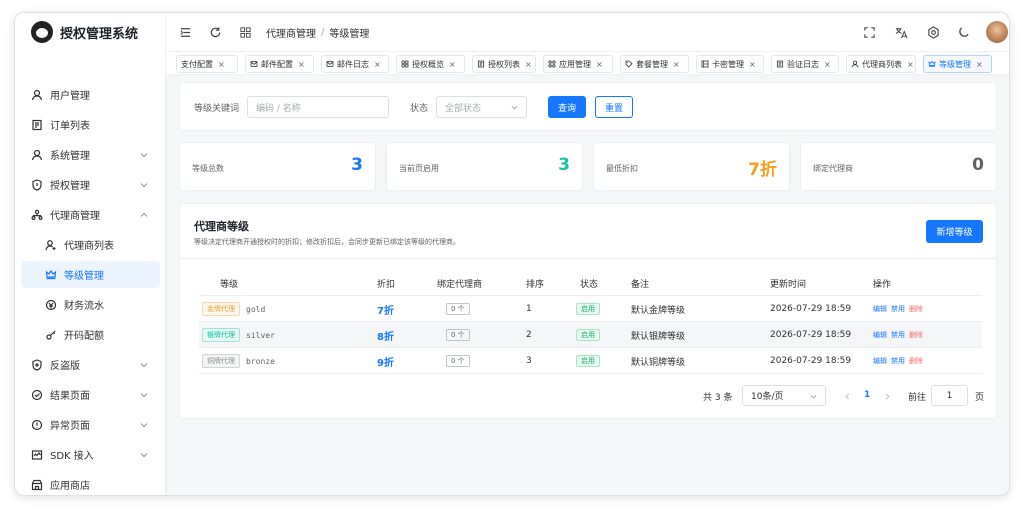 The width and height of the screenshot is (1024, 509). I want to click on tab: 套餐管理 ×, so click(654, 64).